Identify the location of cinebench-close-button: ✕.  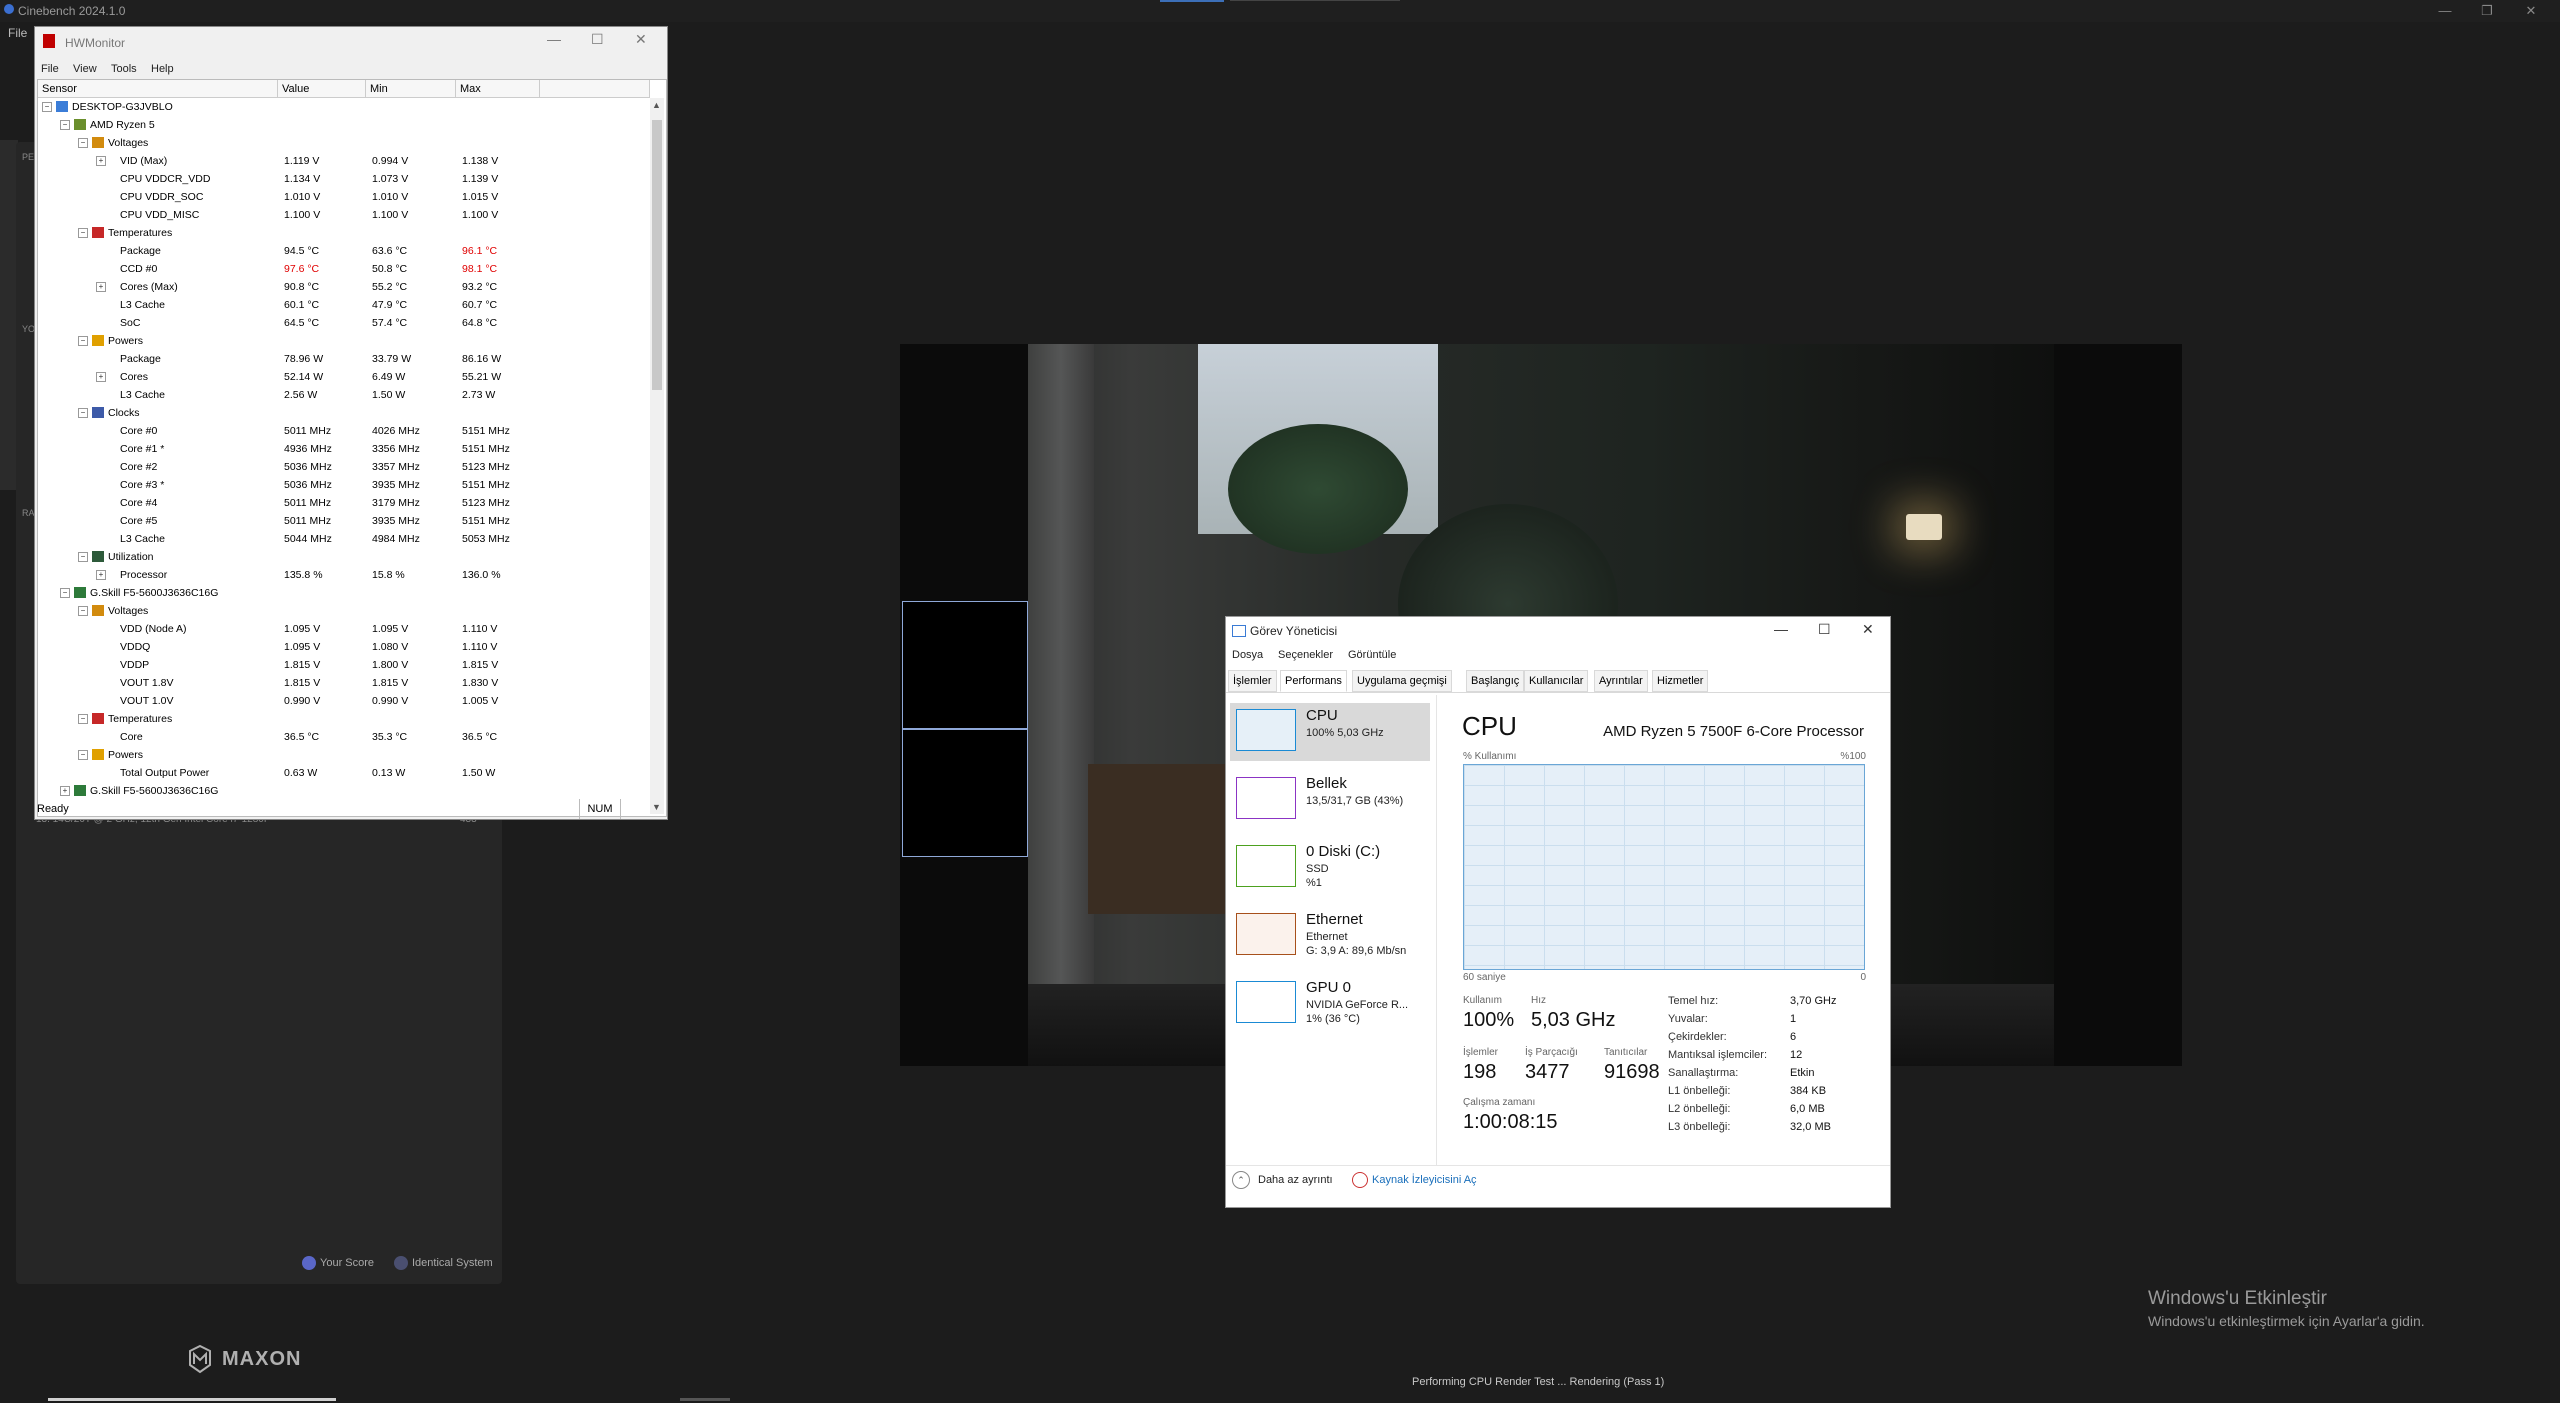
(2531, 11).